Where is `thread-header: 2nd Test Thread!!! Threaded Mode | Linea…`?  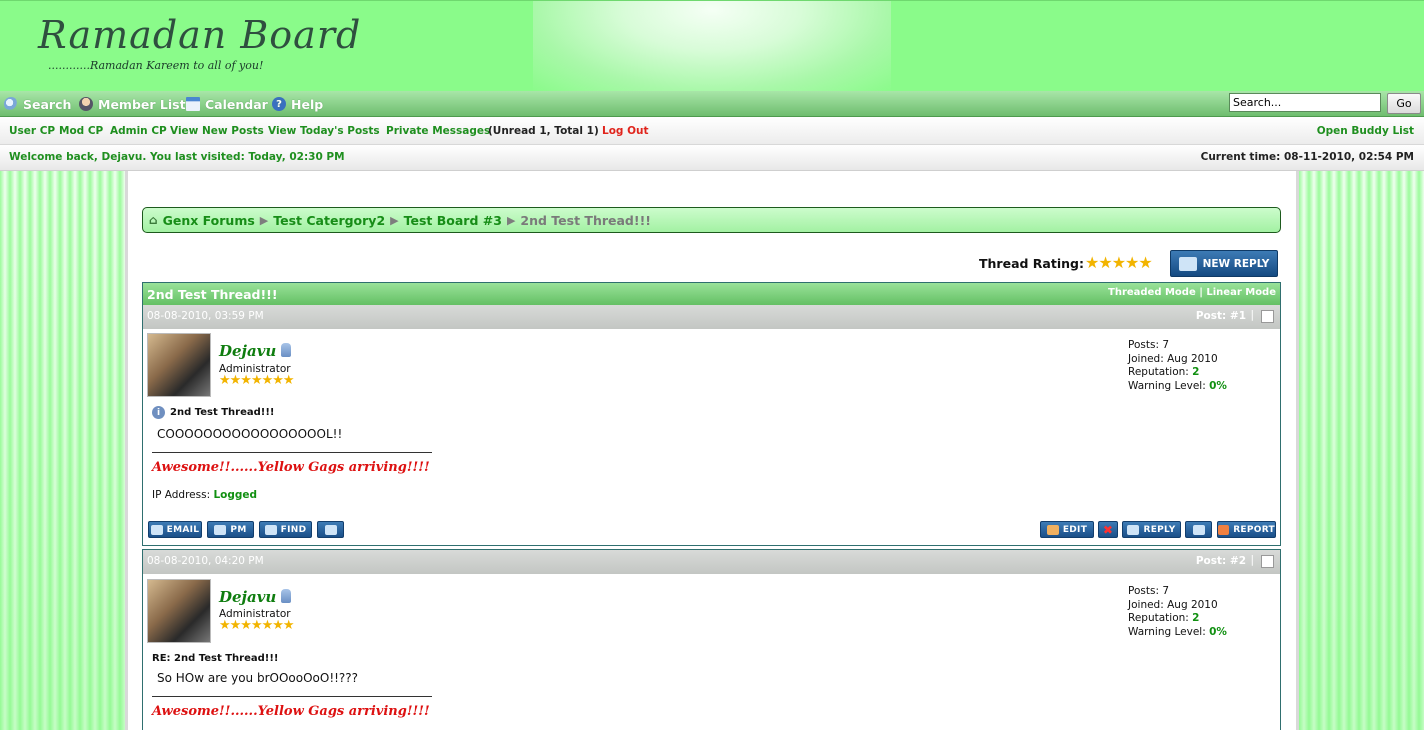 thread-header: 2nd Test Thread!!! Threaded Mode | Linea… is located at coordinates (711, 294).